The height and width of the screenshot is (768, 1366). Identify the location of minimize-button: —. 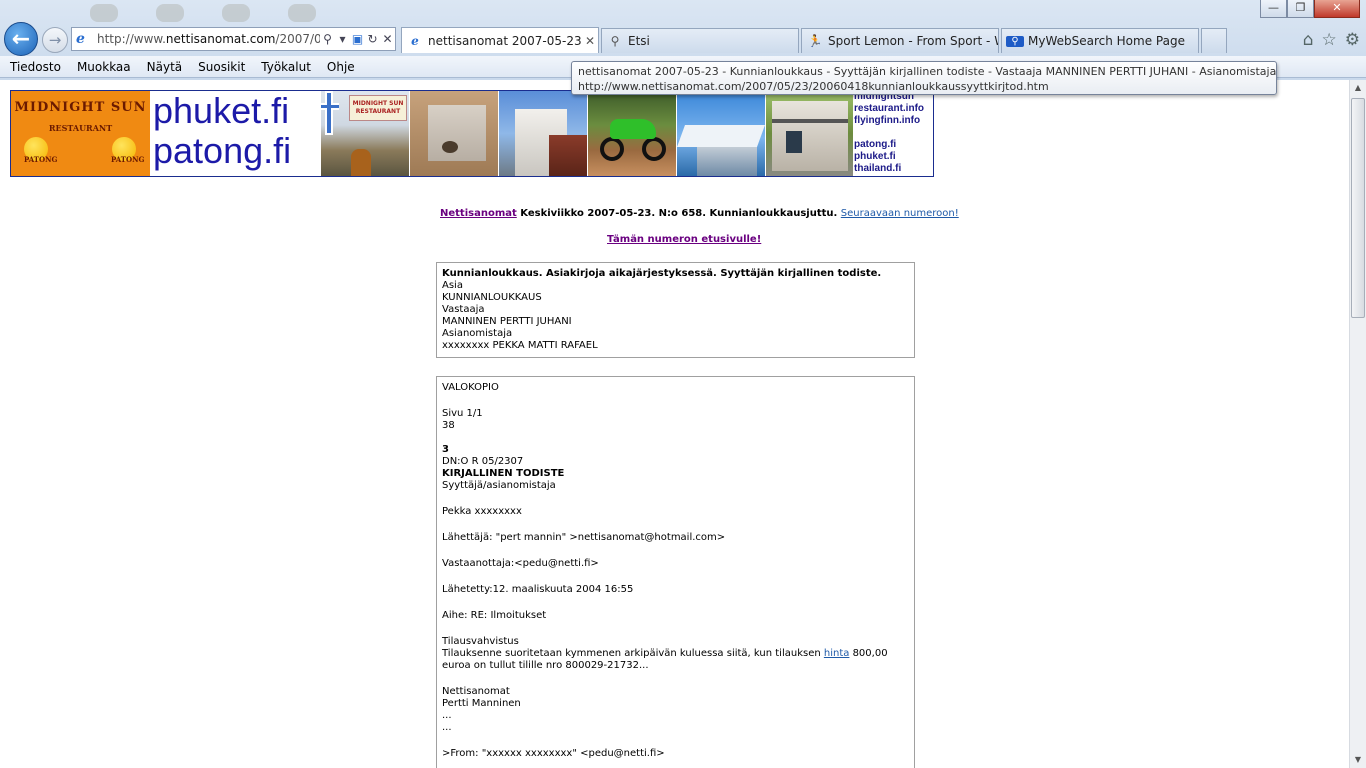
(1273, 9).